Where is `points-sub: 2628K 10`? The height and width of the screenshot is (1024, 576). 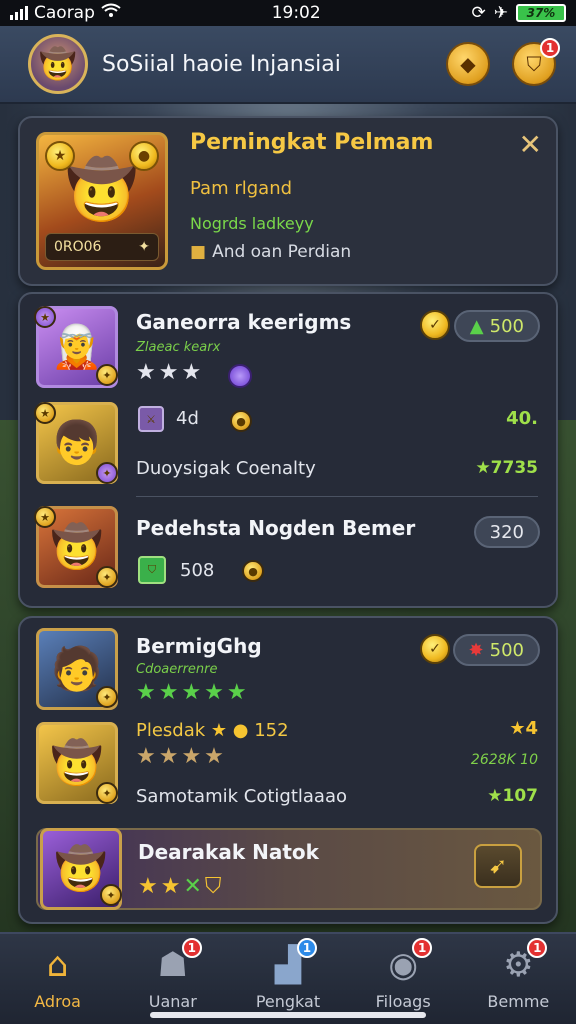
points-sub: 2628K 10 is located at coordinates (504, 760).